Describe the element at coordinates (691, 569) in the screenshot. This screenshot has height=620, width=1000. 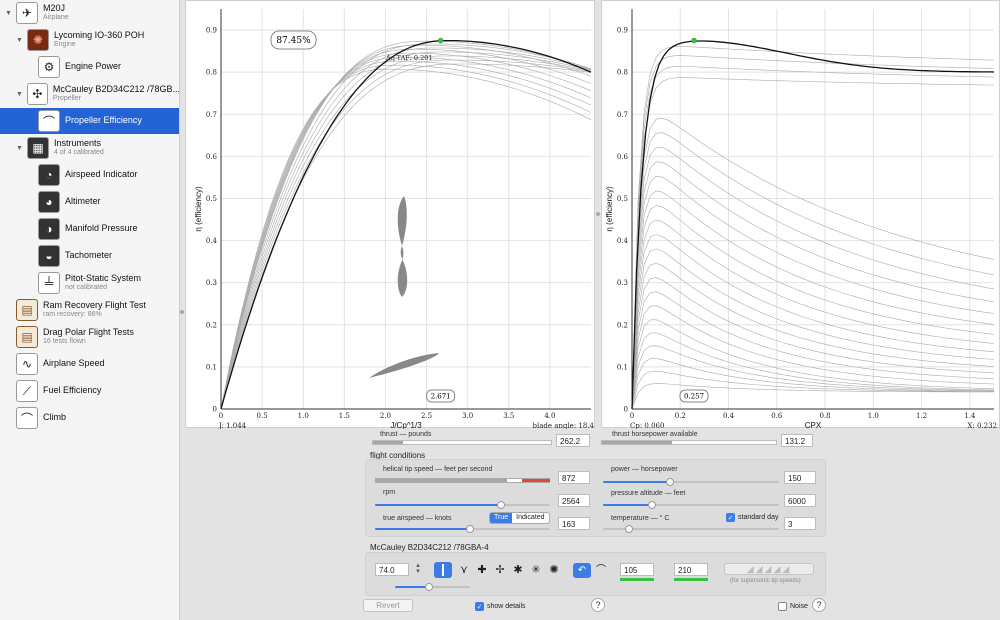
I see `field-b: 210` at that location.